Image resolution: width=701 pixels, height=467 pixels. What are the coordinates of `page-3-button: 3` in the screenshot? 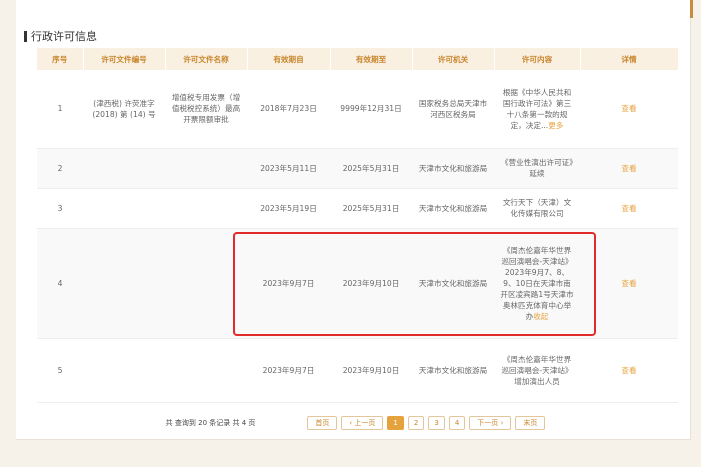 It's located at (436, 423).